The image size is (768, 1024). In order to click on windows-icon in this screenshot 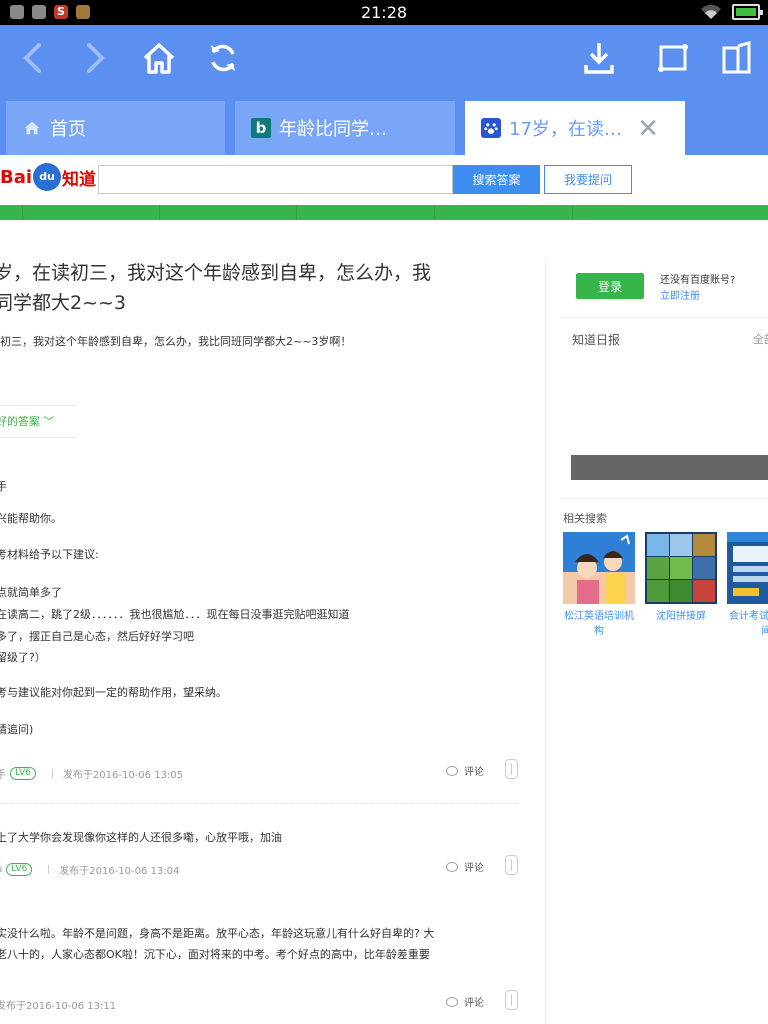, I will do `click(736, 57)`.